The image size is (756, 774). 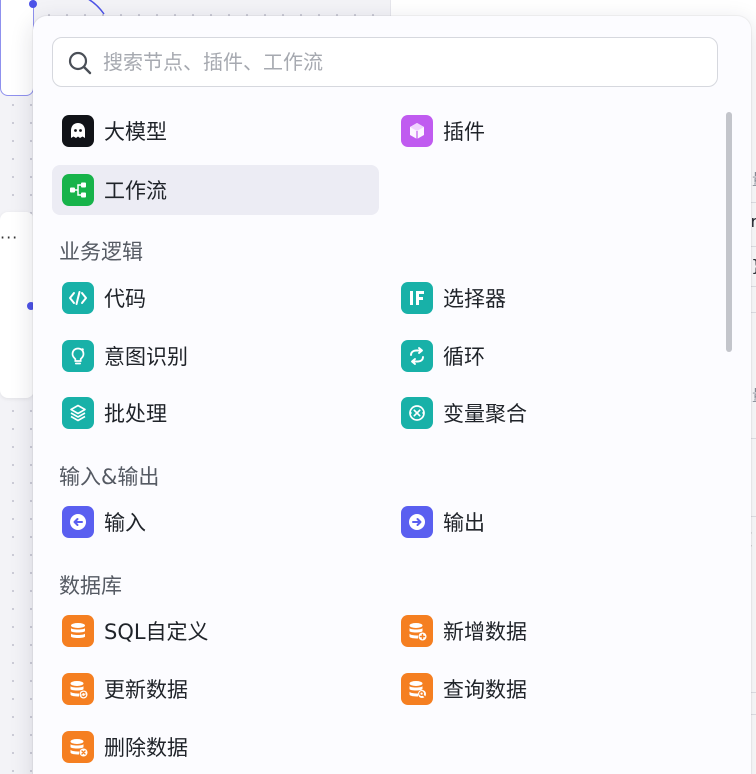 I want to click on code-icon, so click(x=78, y=298).